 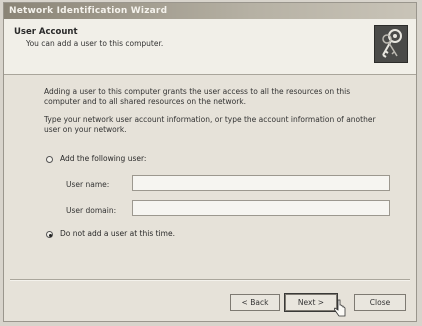 What do you see at coordinates (91, 210) in the screenshot?
I see `user-domain-label: User domain:` at bounding box center [91, 210].